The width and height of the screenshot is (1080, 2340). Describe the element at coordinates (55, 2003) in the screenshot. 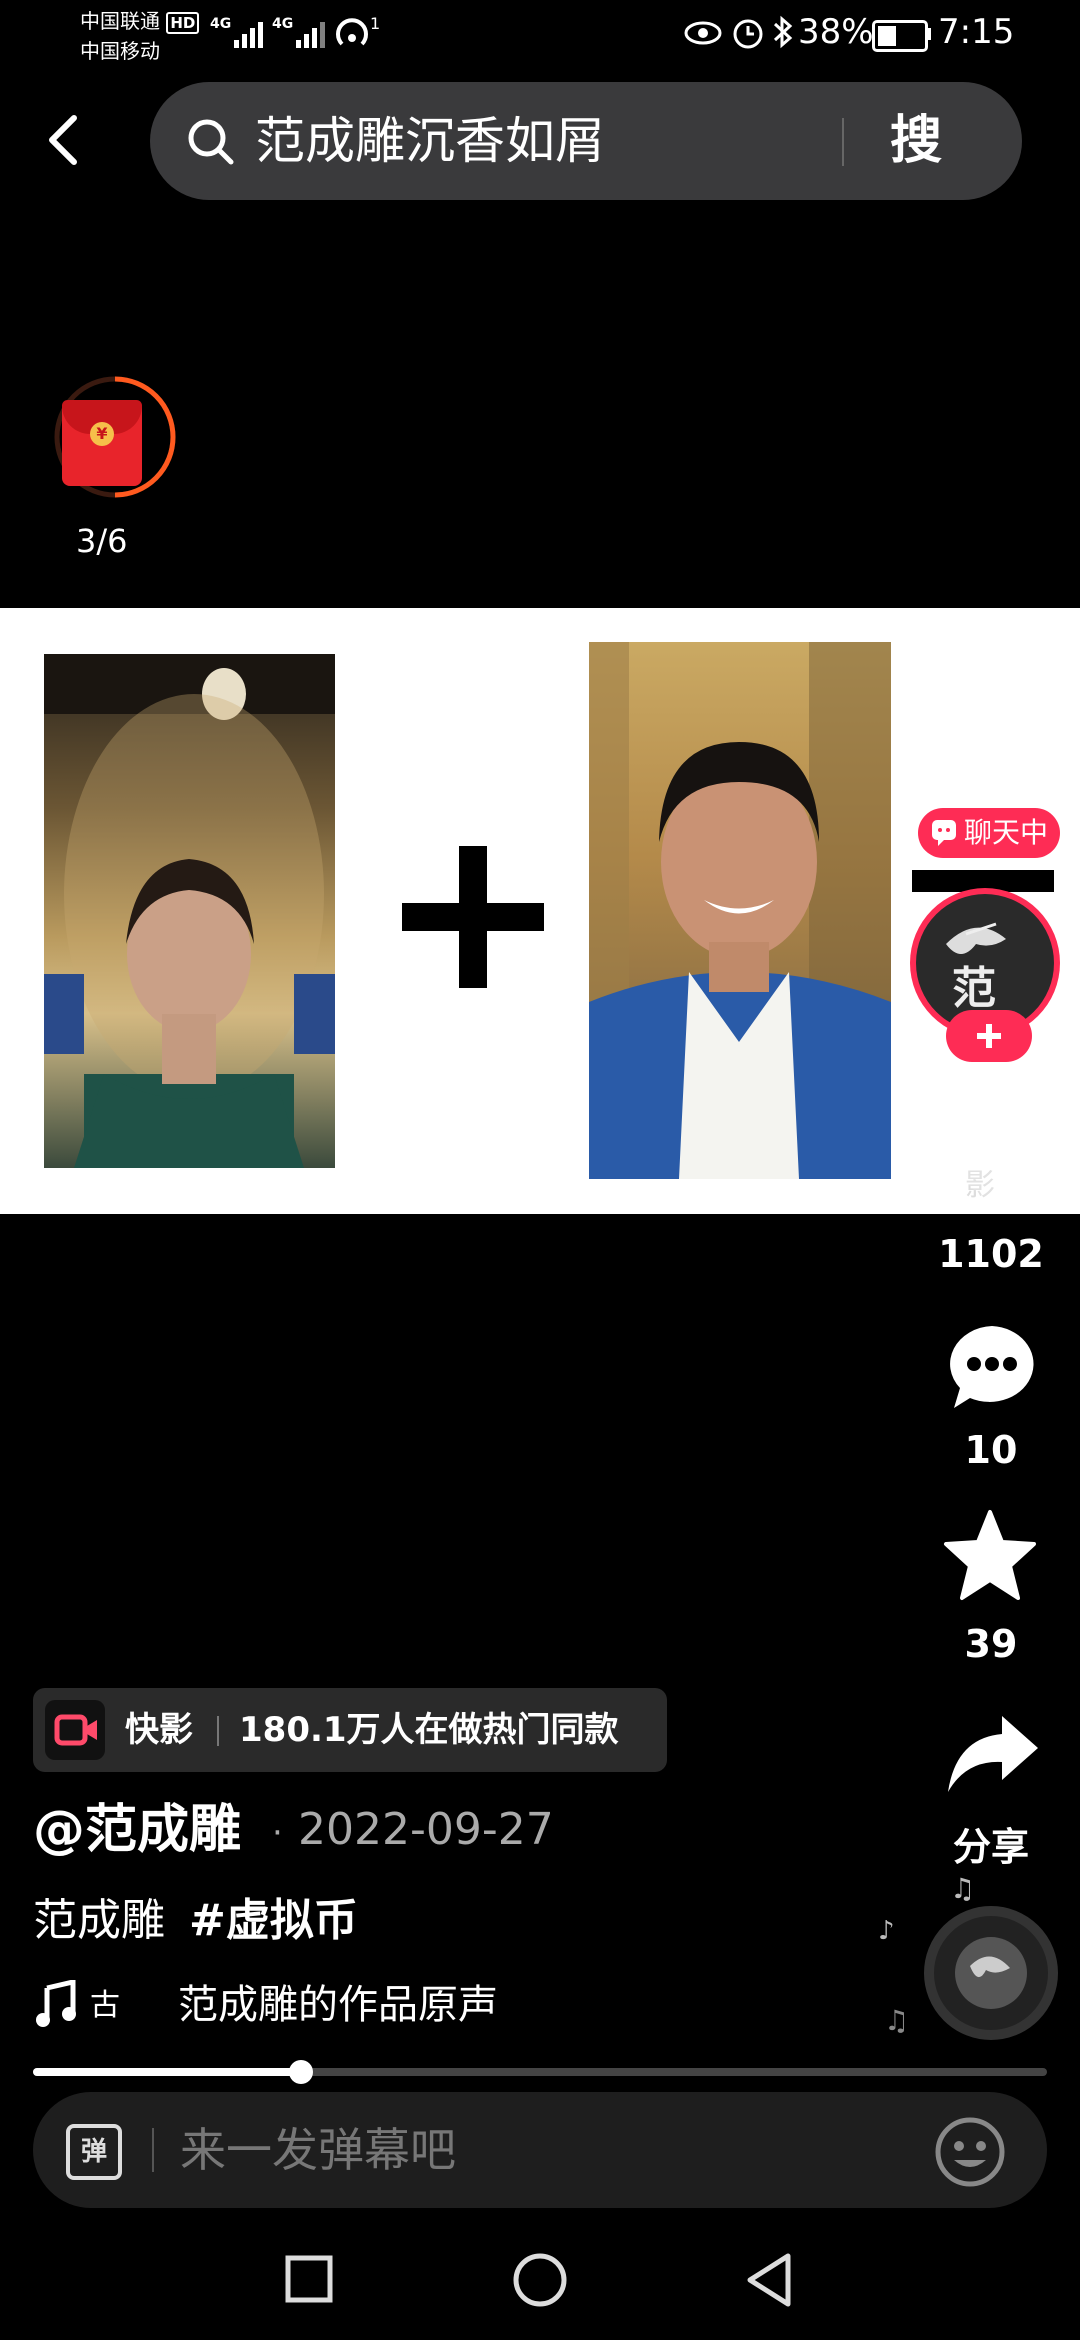

I see `music-icon` at that location.